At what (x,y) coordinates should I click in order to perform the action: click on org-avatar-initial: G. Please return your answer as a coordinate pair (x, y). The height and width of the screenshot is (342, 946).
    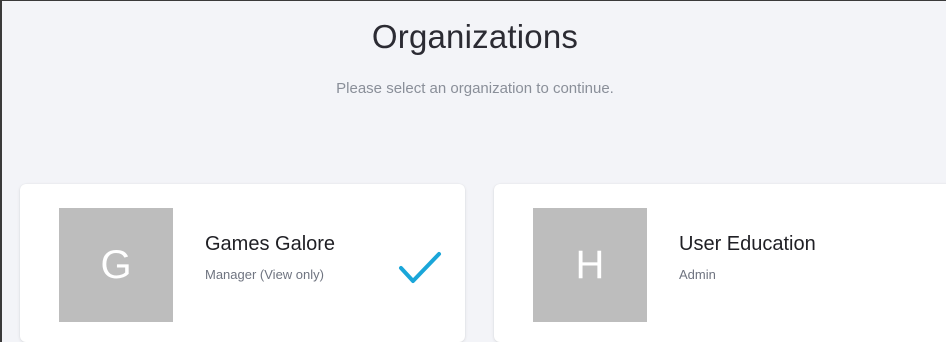
    Looking at the image, I should click on (116, 264).